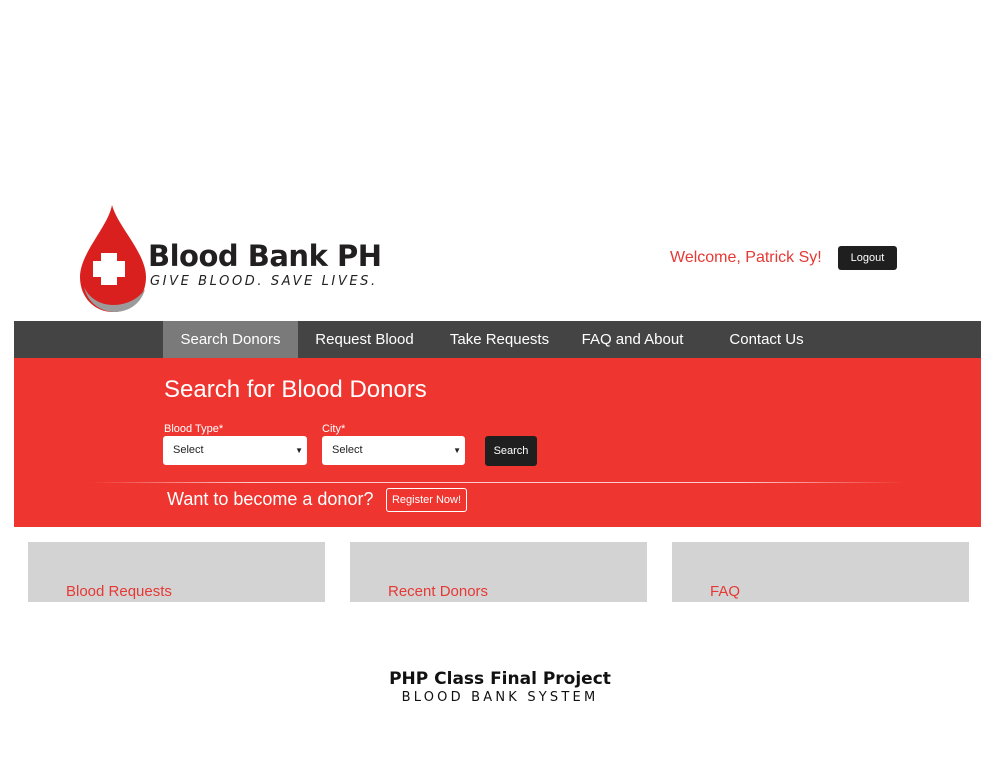  Describe the element at coordinates (194, 429) in the screenshot. I see `blood-type-label: Blood Type*` at that location.